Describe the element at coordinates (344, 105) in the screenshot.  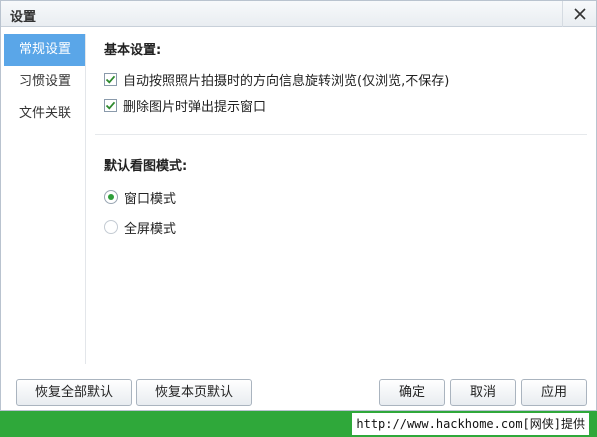
I see `delete-prompt-checkbox: 删除图片时弹出提示窗口` at that location.